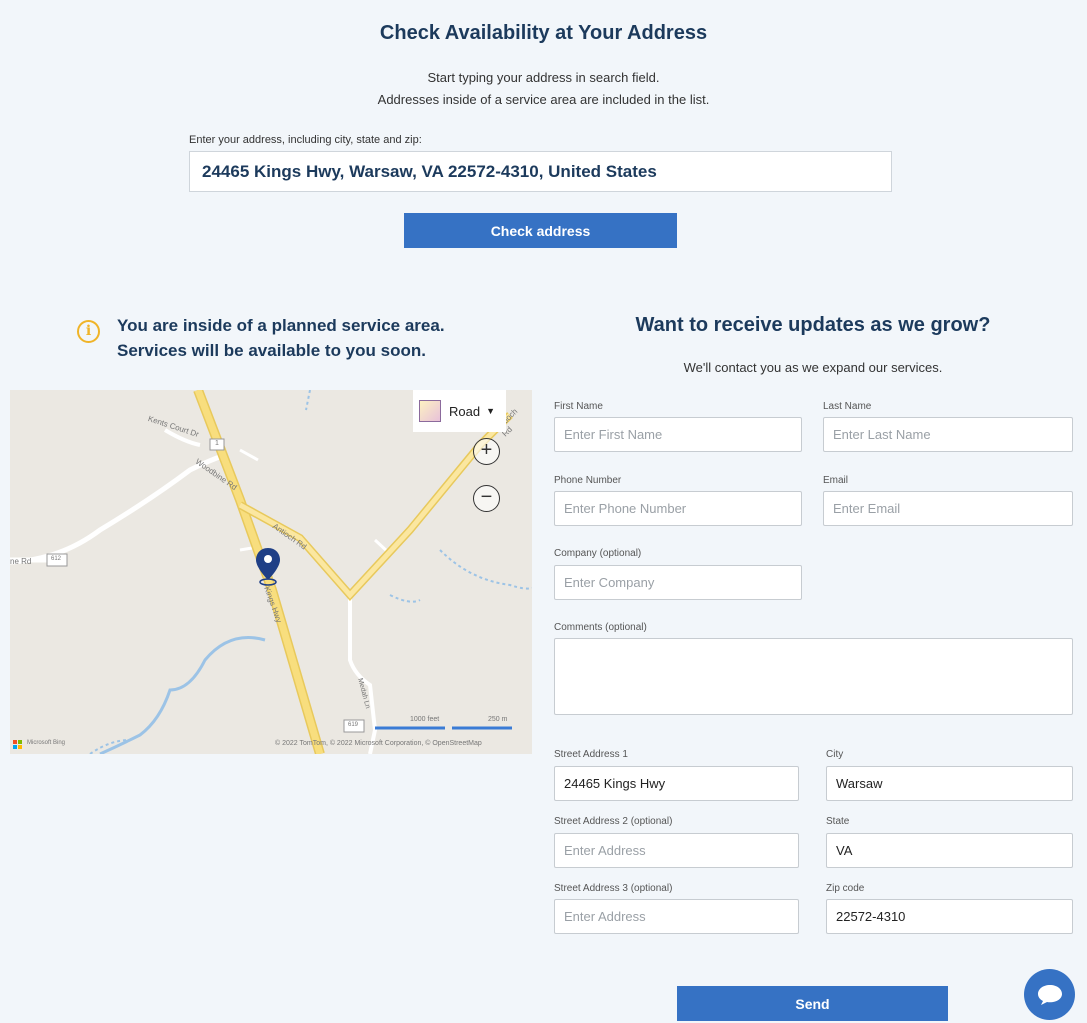  I want to click on map-brand: Microsoft Bing, so click(46, 743).